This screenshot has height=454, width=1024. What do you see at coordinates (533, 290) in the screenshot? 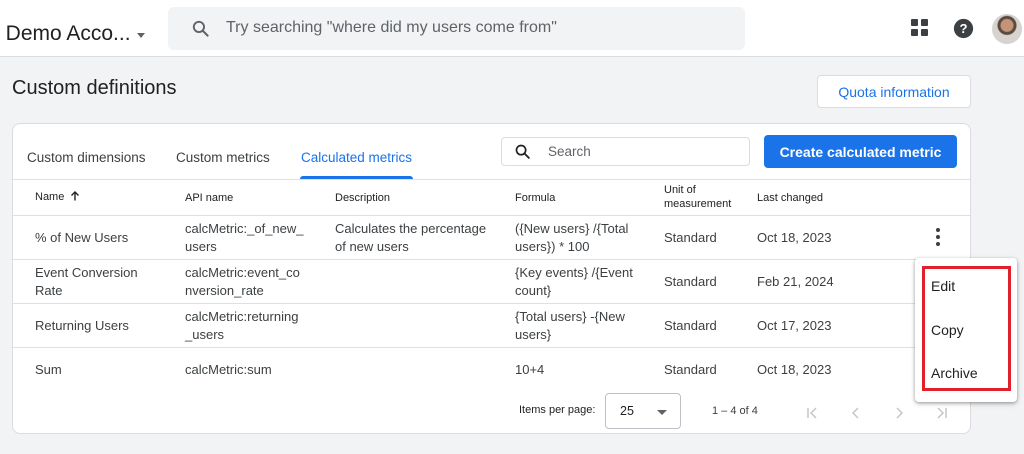
I see `cell-line: count}` at bounding box center [533, 290].